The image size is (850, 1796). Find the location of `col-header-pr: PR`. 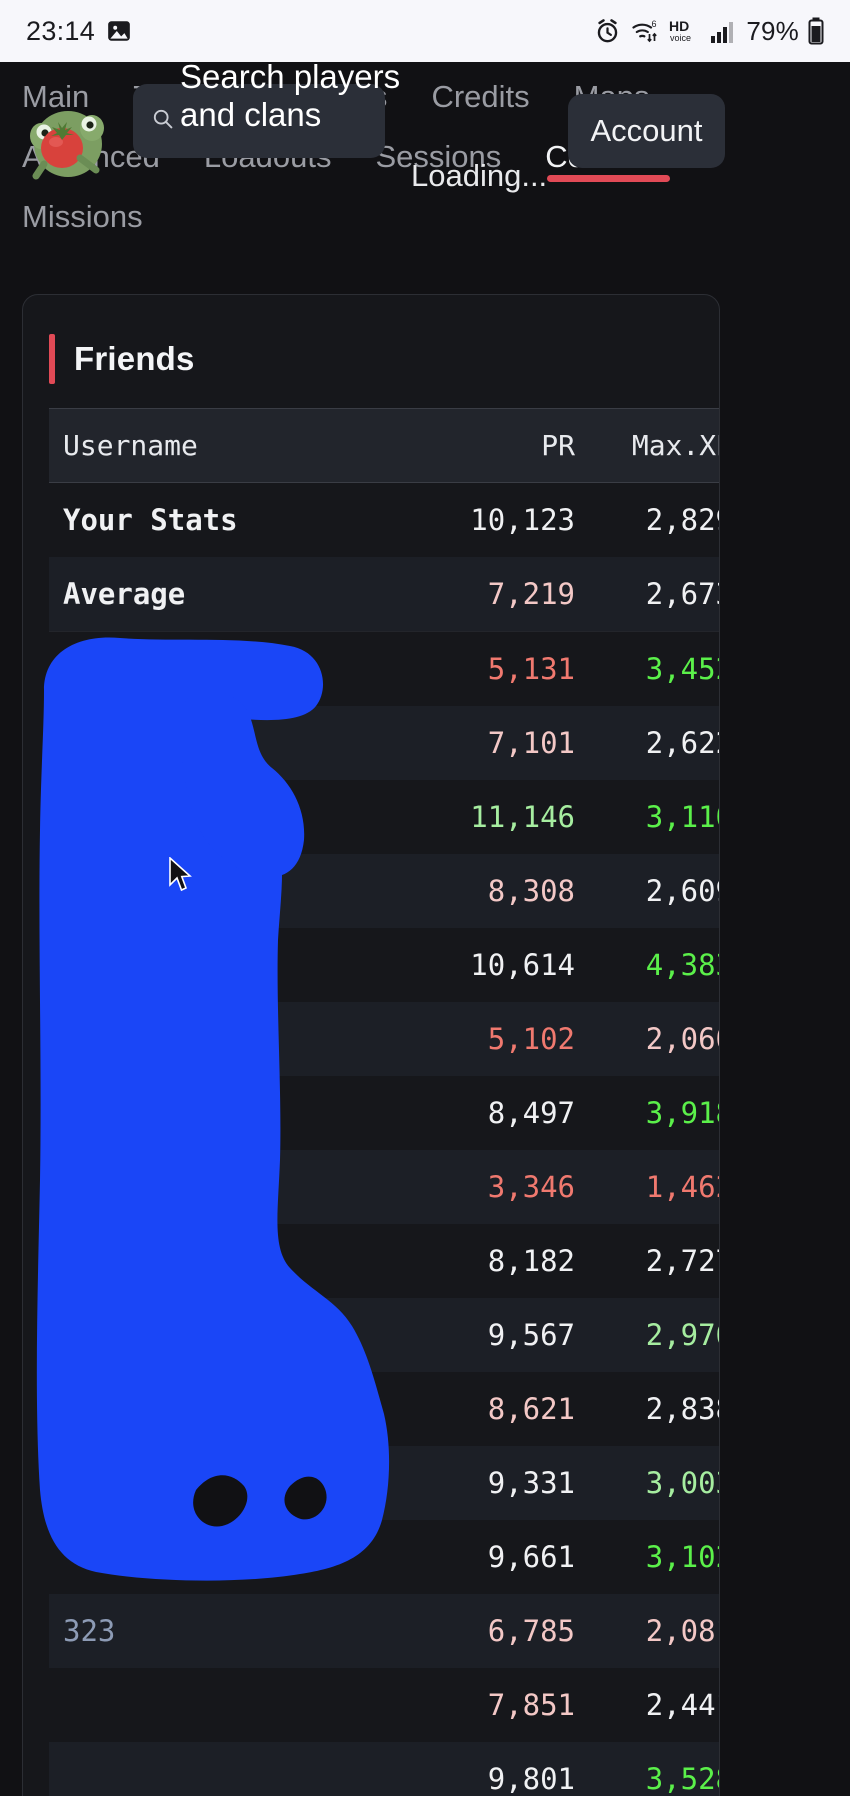

col-header-pr: PR is located at coordinates (495, 445).